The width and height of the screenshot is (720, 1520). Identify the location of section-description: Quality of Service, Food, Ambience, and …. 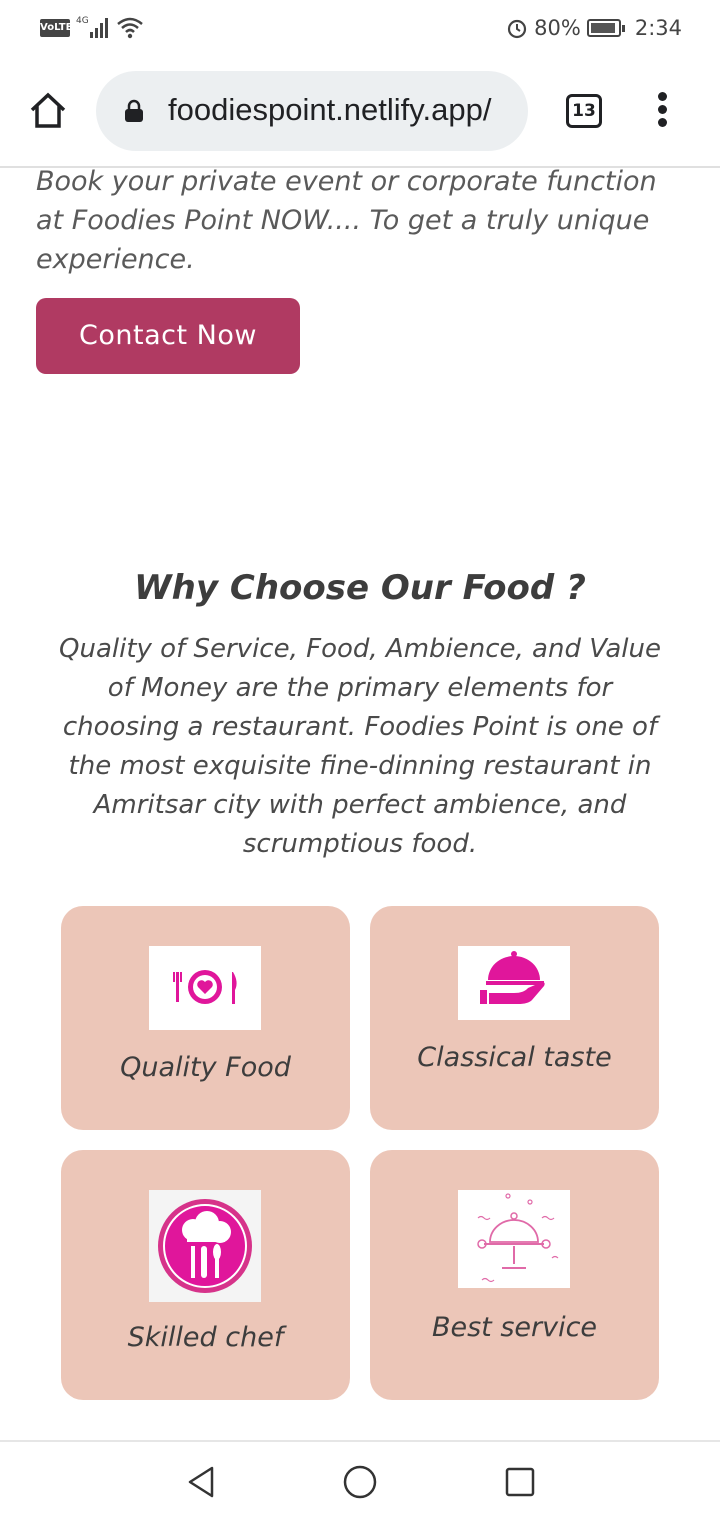
(360, 746).